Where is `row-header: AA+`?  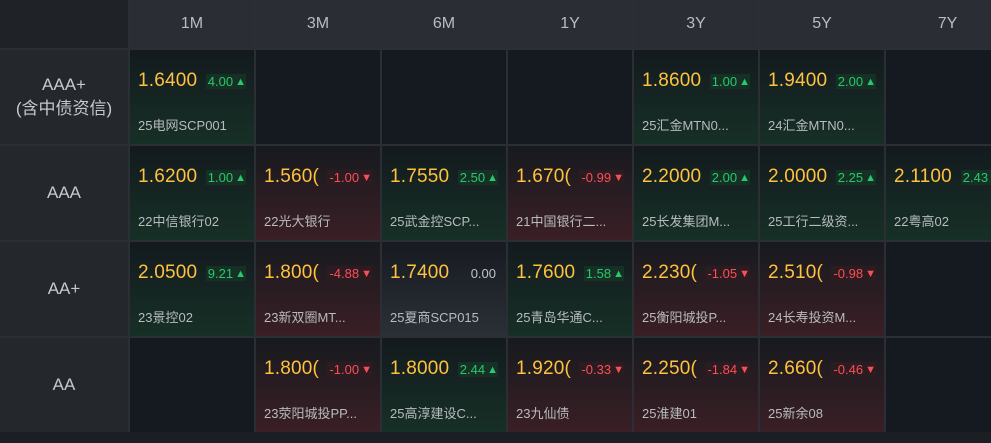
row-header: AA+ is located at coordinates (64, 289).